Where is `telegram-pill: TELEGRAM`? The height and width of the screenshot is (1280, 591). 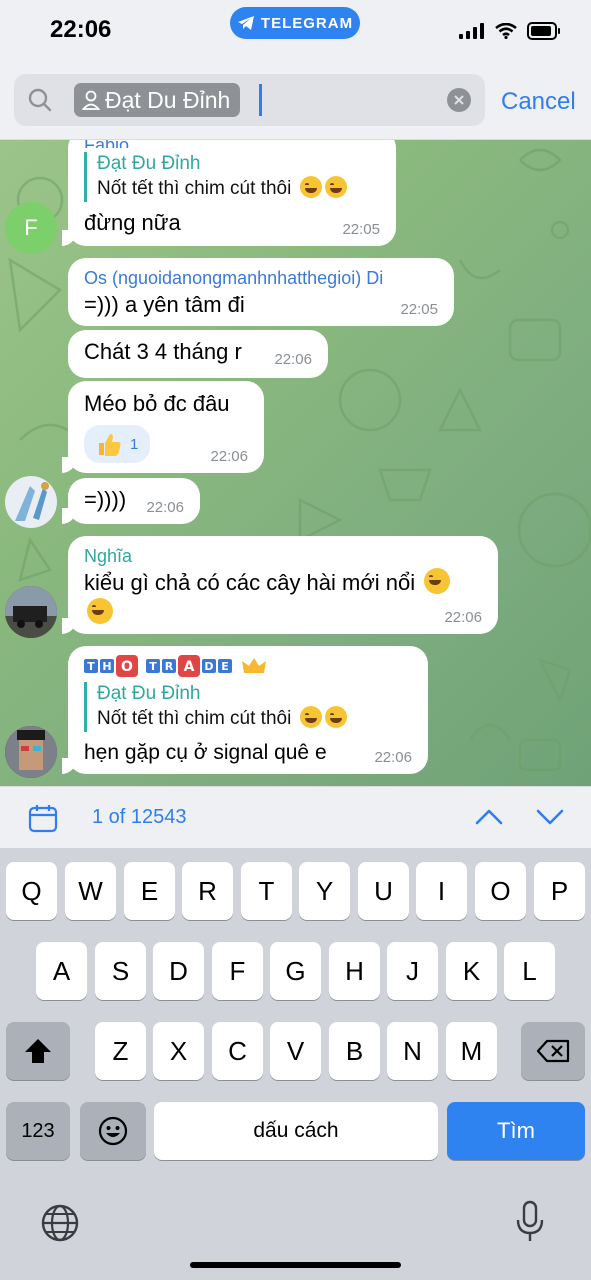
telegram-pill: TELEGRAM is located at coordinates (295, 23).